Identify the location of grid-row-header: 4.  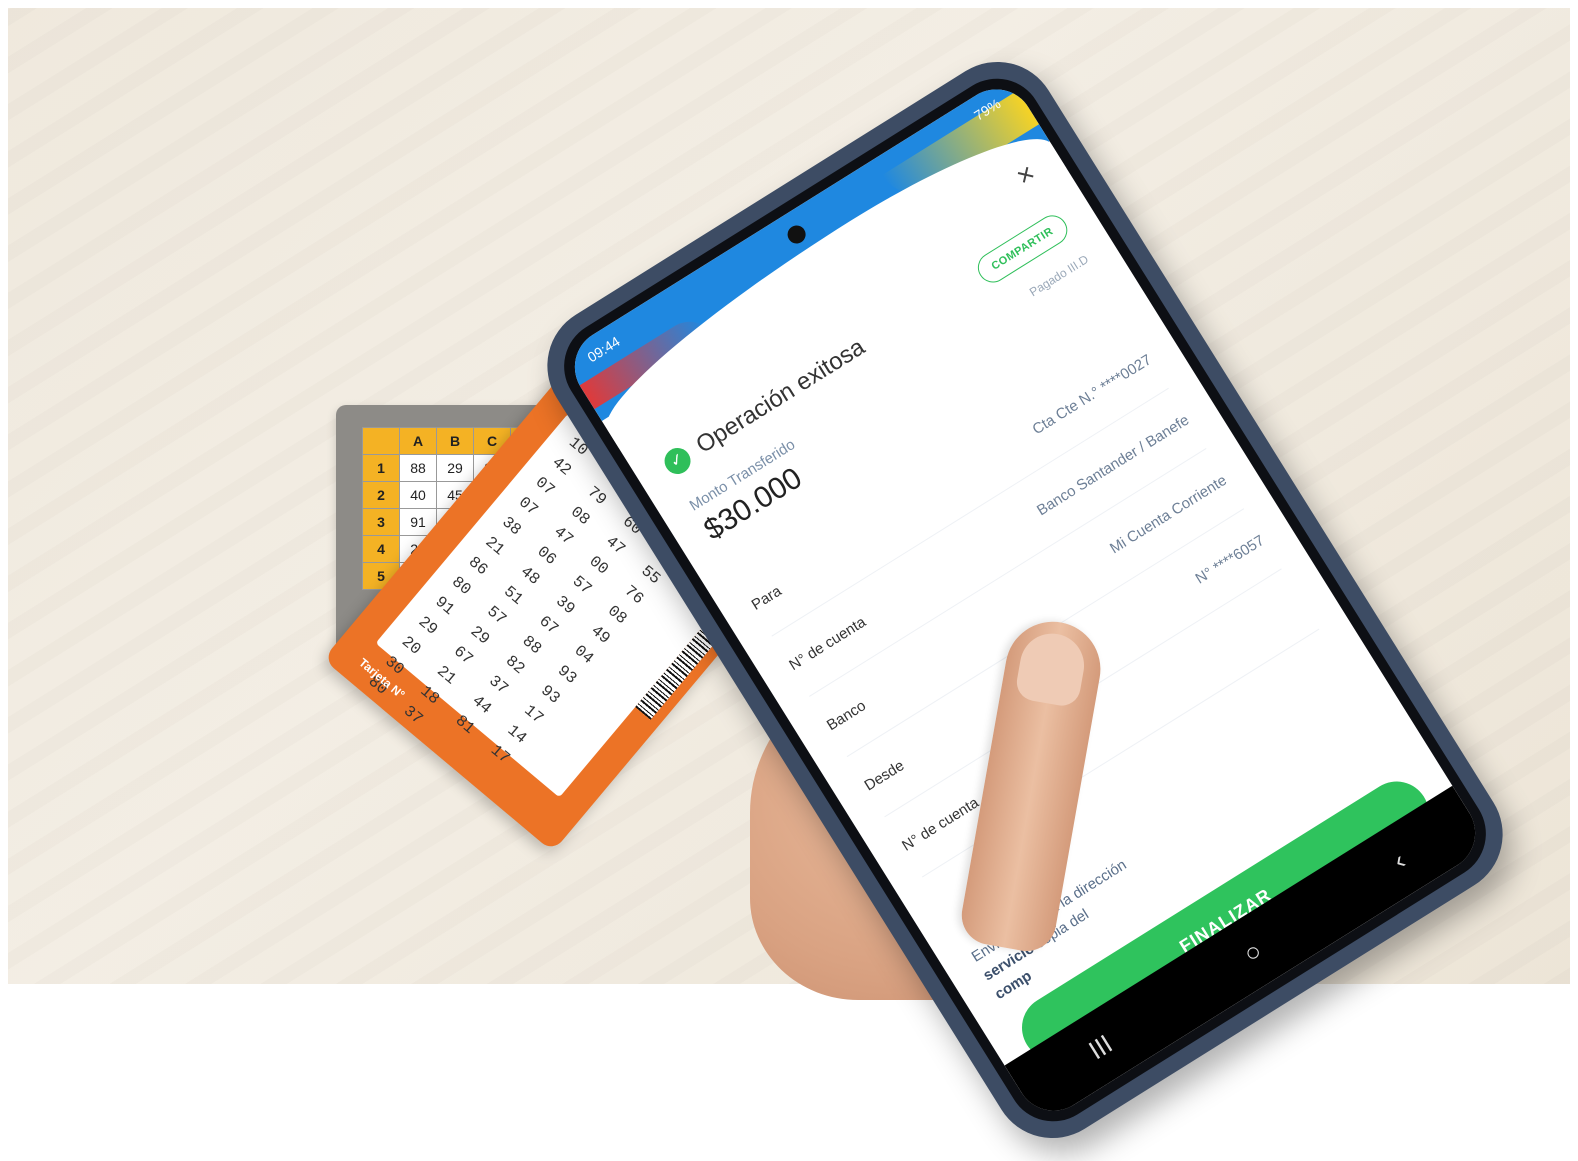
(381, 549).